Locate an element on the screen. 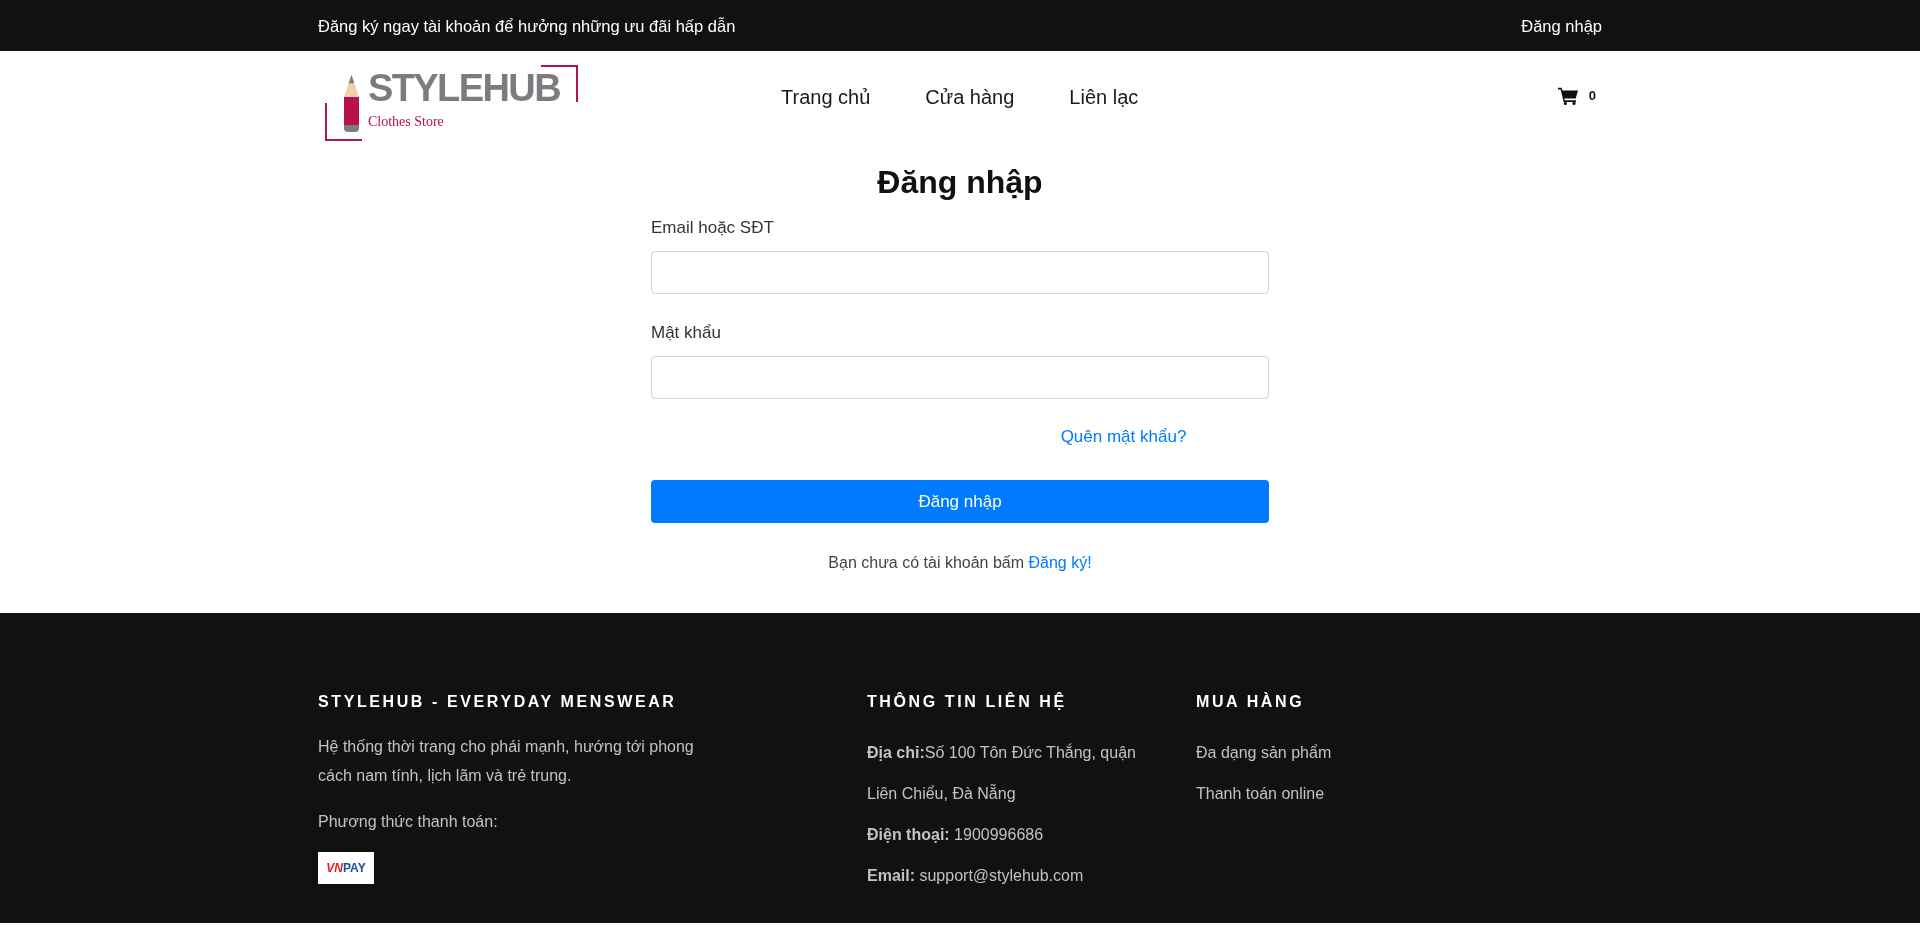 The width and height of the screenshot is (1920, 930). footer-description: Hệ thống thời trang cho phái mạnh, hướng tới phong cách nam tính, lịch lãm và trẻ trung. is located at coordinates (506, 761).